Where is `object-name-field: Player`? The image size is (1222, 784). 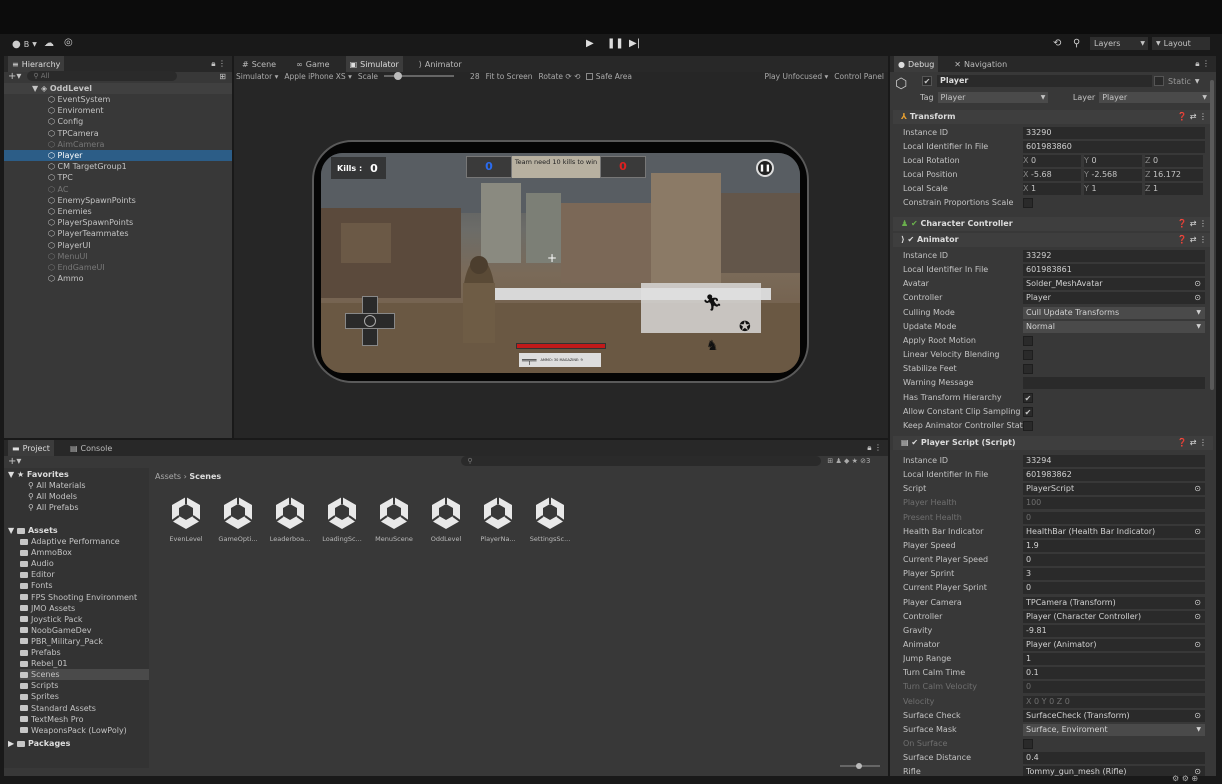
object-name-field: Player is located at coordinates (1044, 81).